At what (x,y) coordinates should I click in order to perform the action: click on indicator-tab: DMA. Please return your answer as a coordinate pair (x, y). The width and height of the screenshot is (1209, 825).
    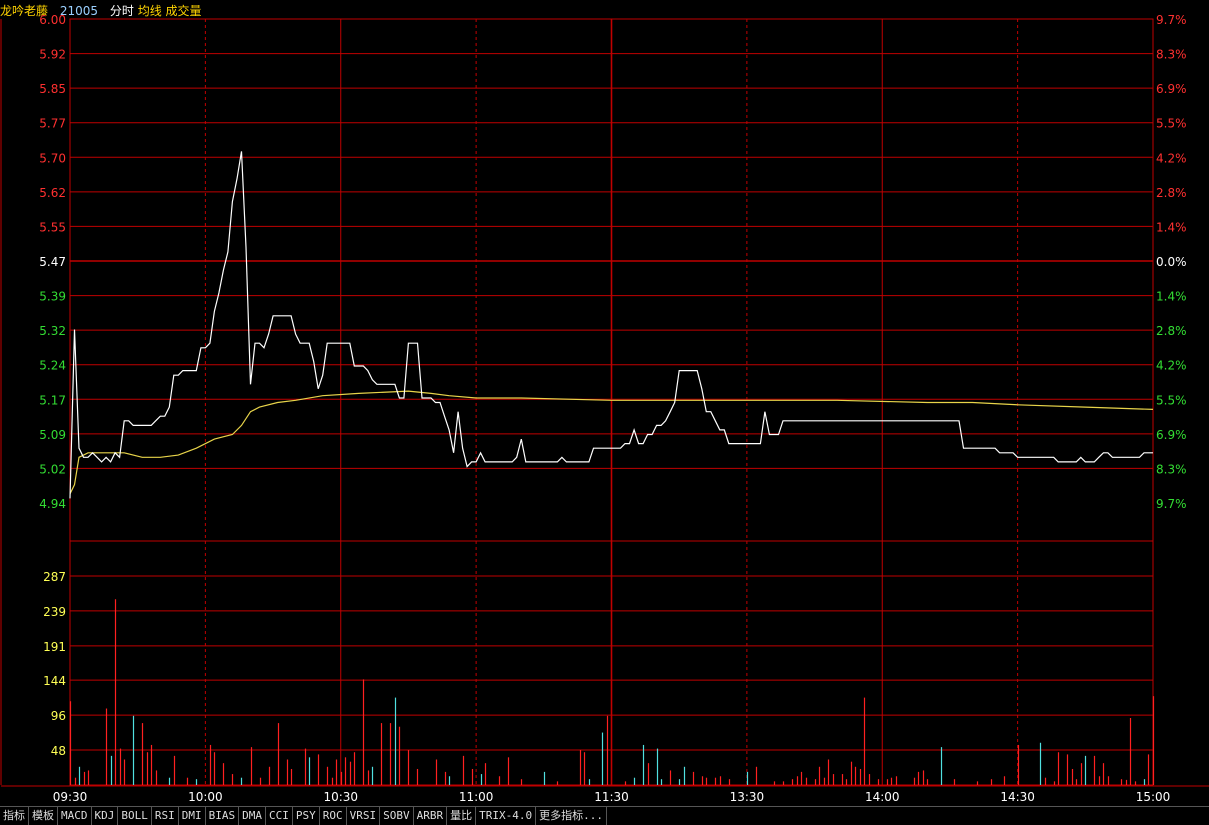
    Looking at the image, I should click on (252, 816).